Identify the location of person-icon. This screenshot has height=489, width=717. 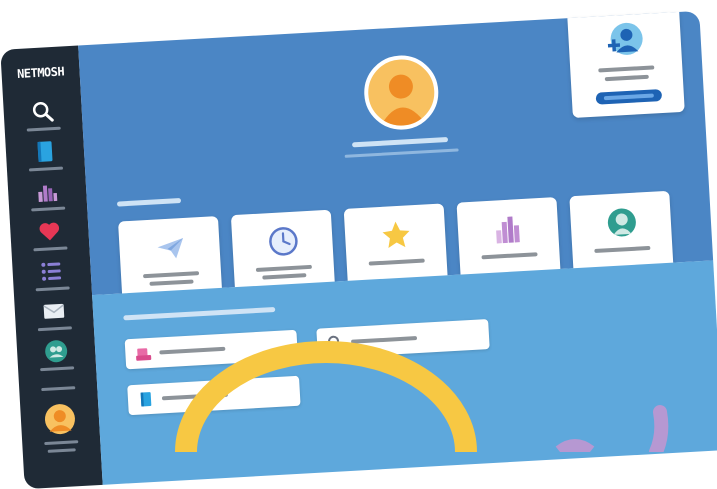
(622, 223).